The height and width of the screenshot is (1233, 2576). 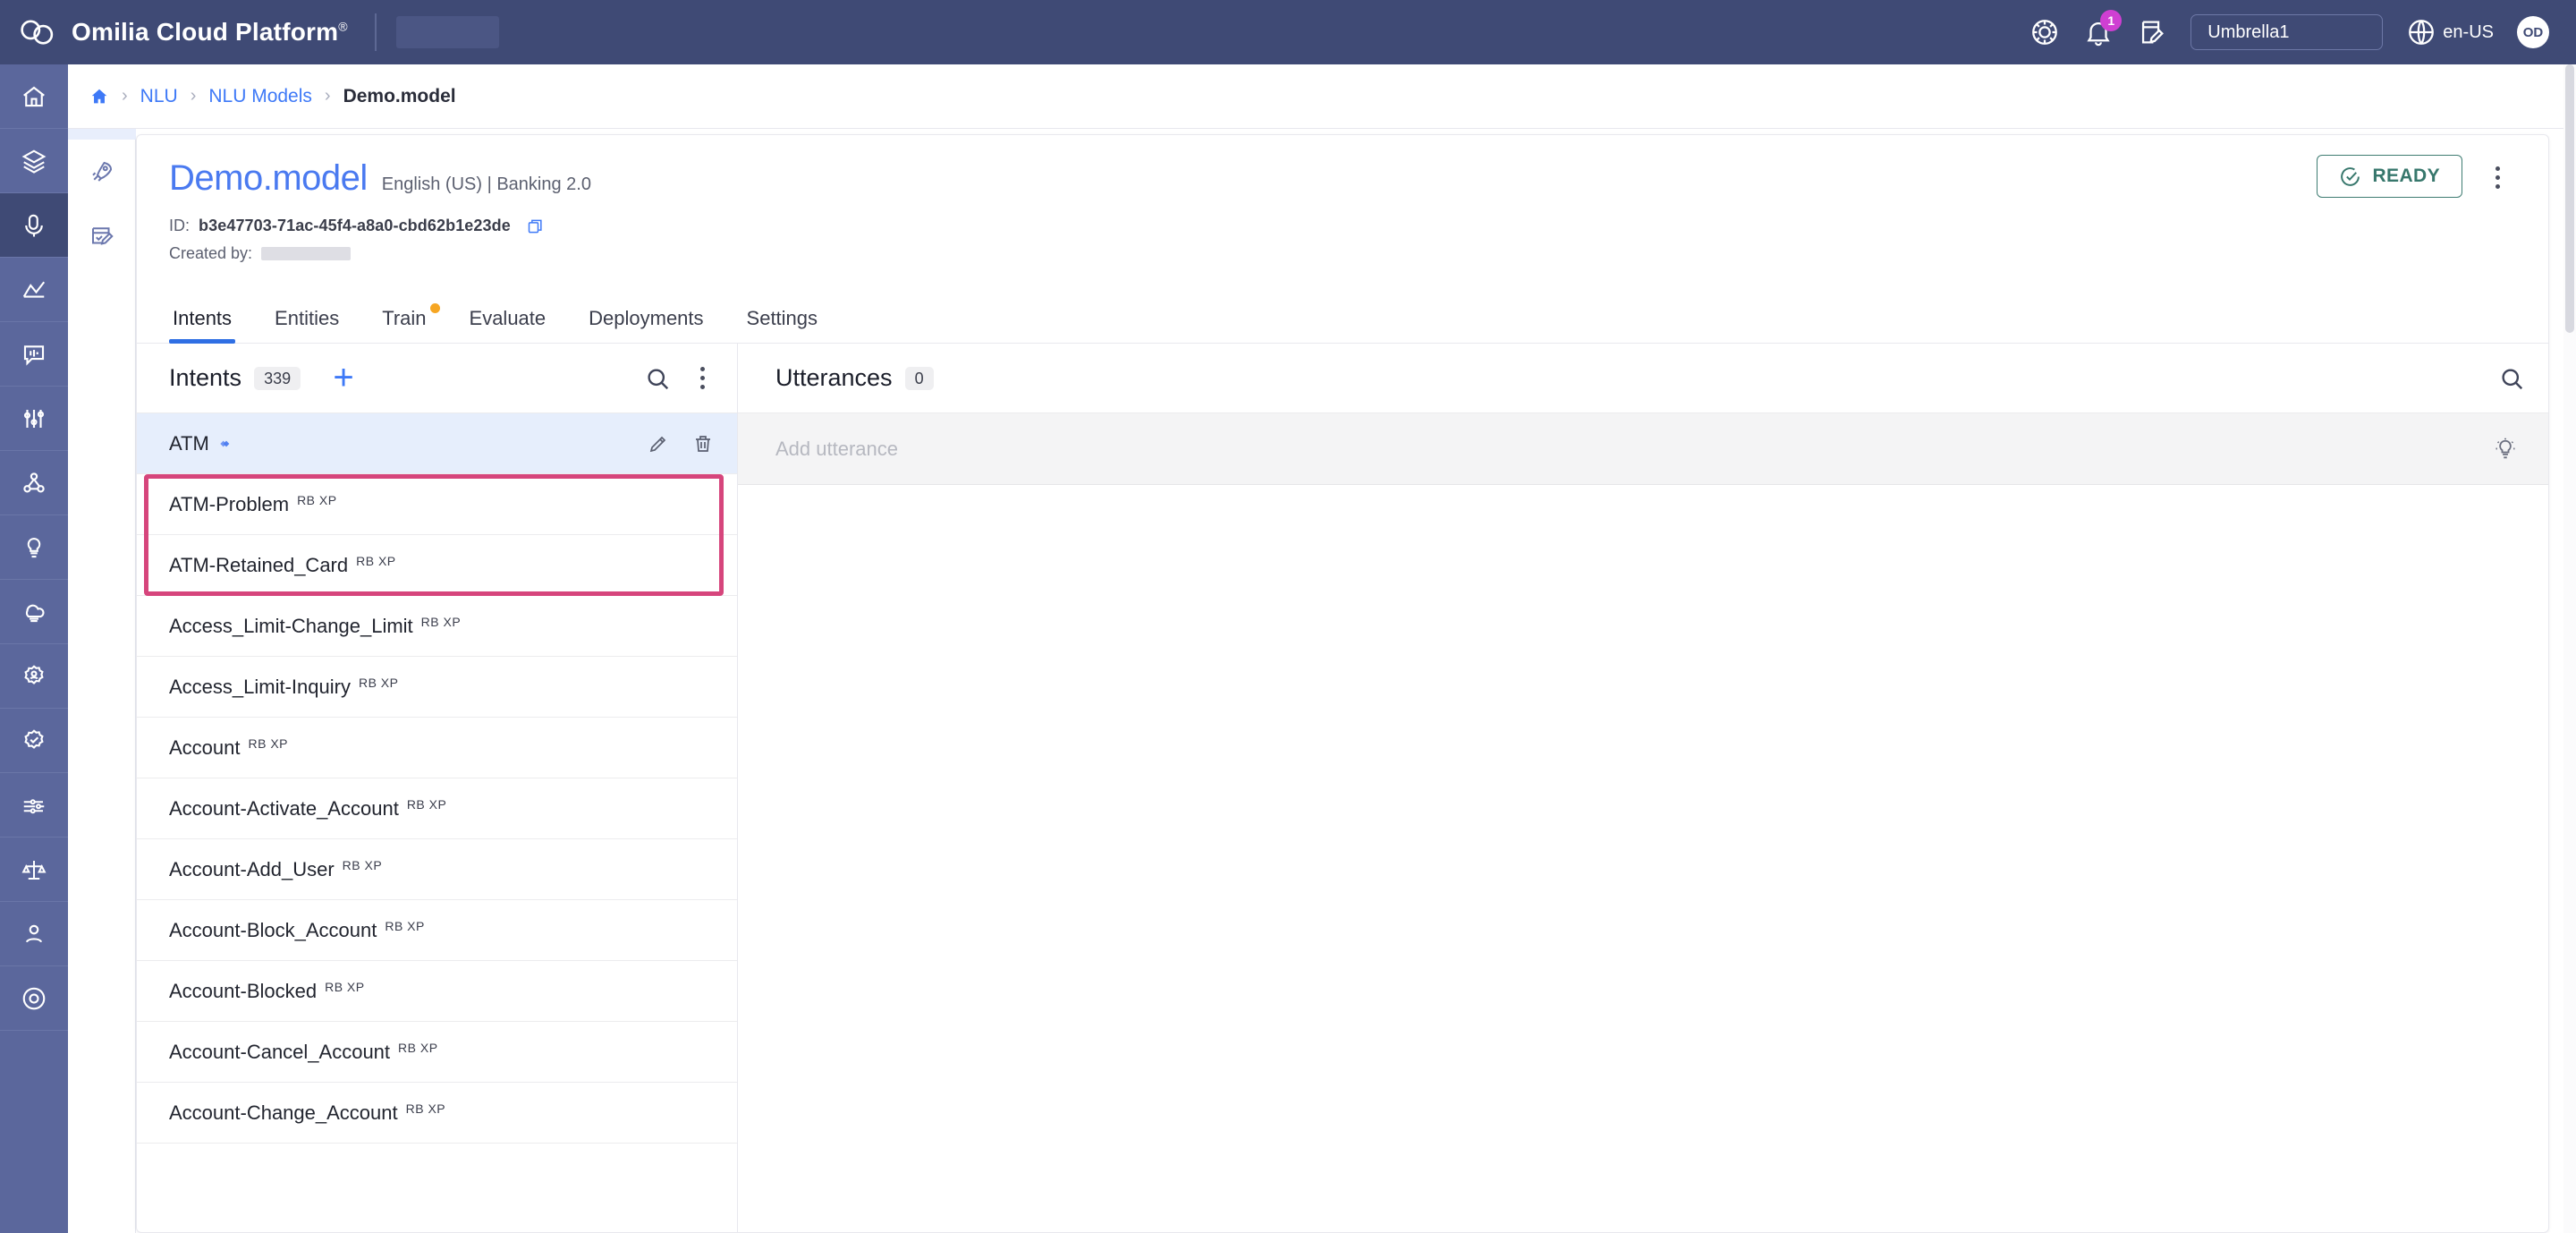 What do you see at coordinates (355, 225) in the screenshot?
I see `model-id-value: b3e47703-71ac-45f4-a8a0-cbd62b1e23de` at bounding box center [355, 225].